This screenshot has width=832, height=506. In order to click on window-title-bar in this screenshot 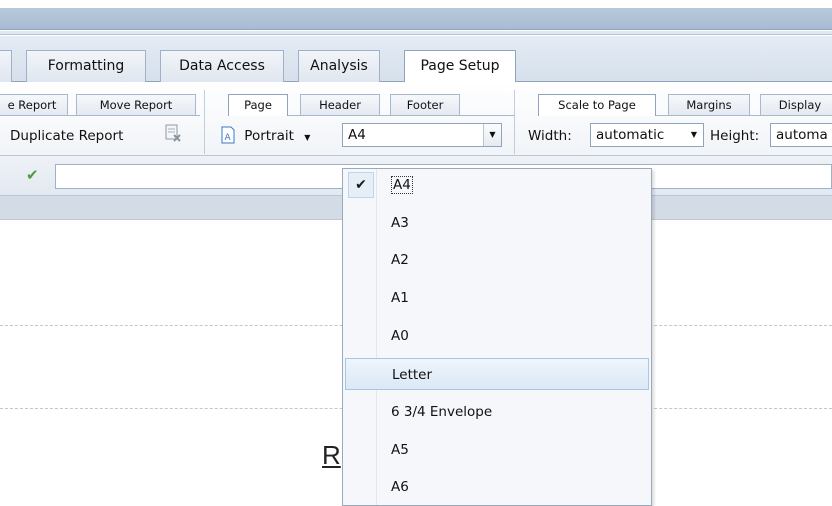, I will do `click(416, 19)`.